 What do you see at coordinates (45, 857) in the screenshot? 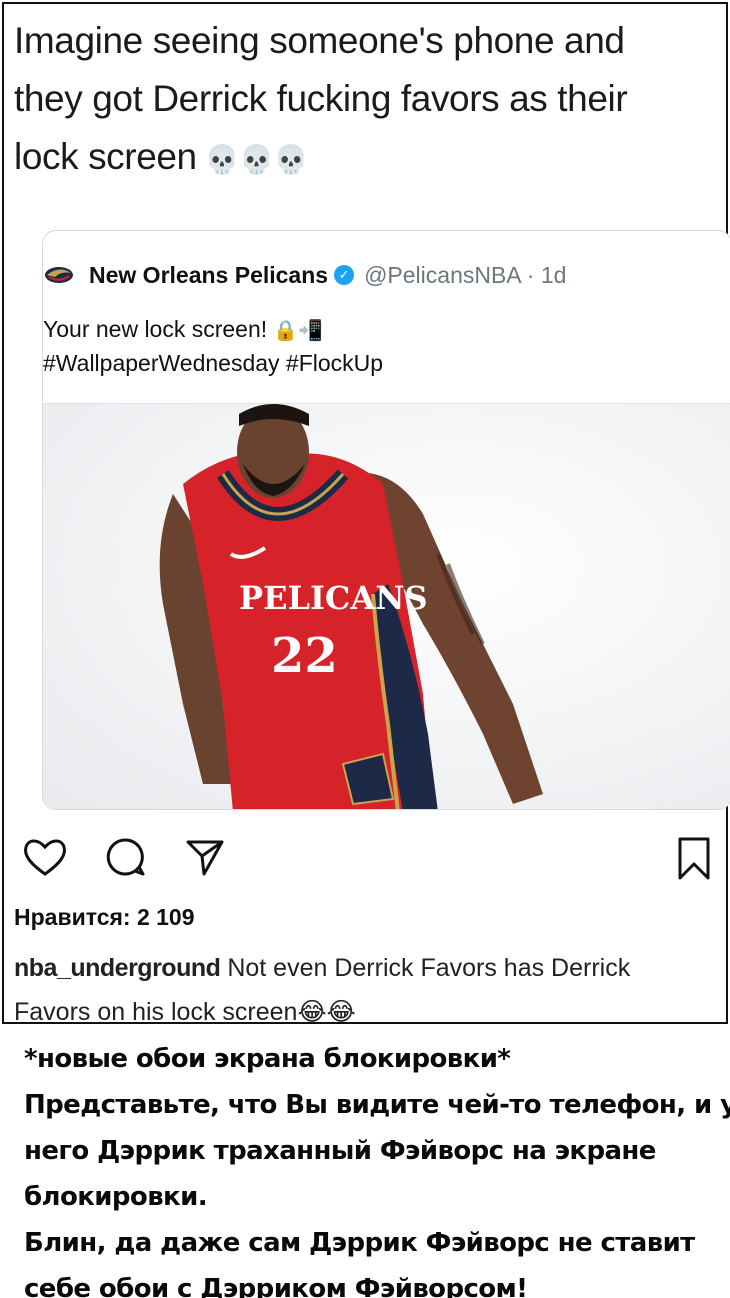
I see `heart-icon` at bounding box center [45, 857].